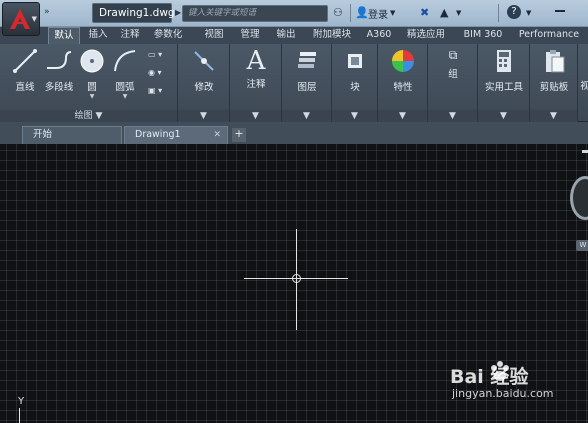 Image resolution: width=588 pixels, height=423 pixels. What do you see at coordinates (204, 70) in the screenshot?
I see `modify-tool: 修改` at bounding box center [204, 70].